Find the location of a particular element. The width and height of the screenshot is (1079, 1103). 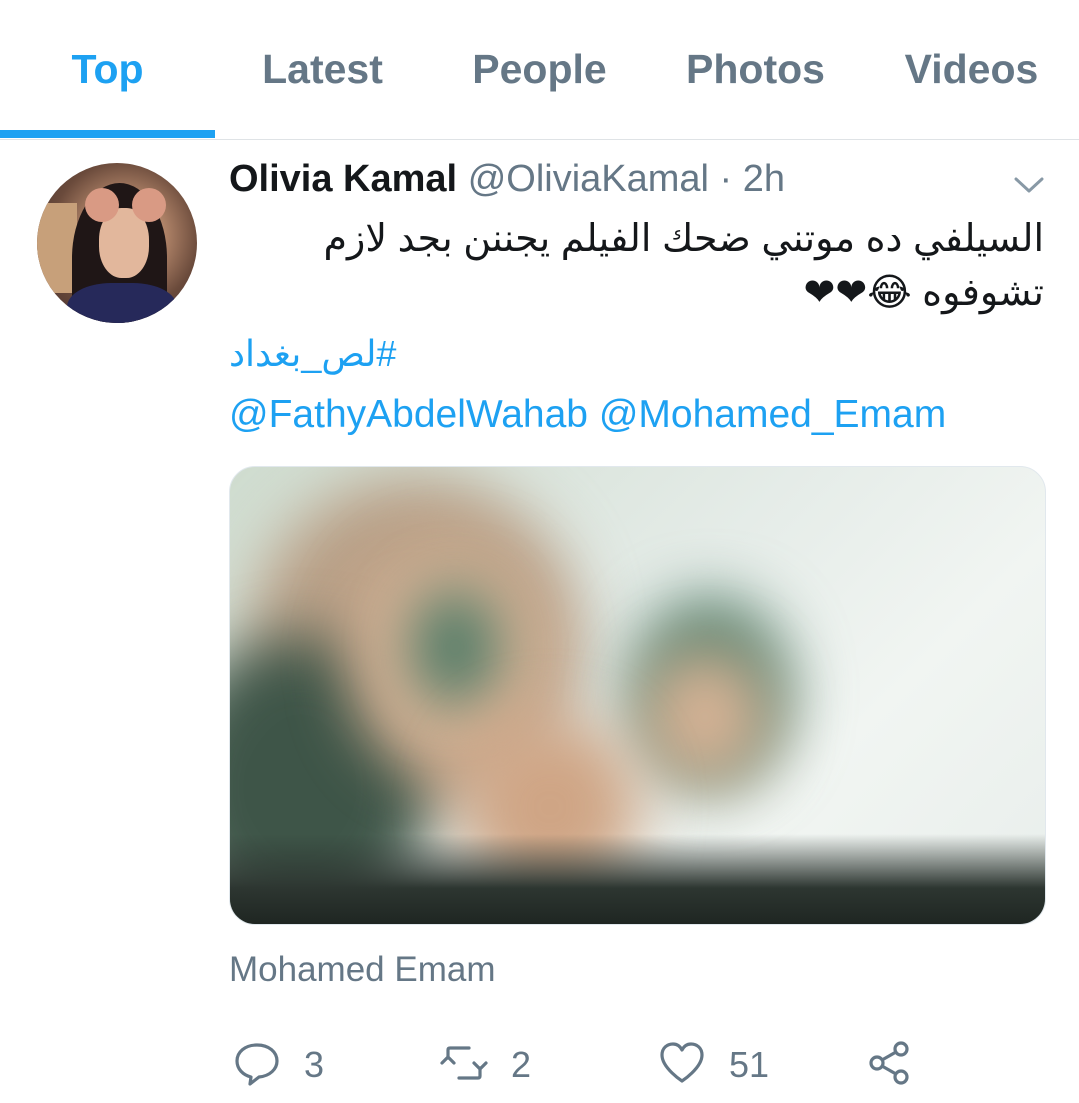

retweet-count: 2 is located at coordinates (521, 1064).